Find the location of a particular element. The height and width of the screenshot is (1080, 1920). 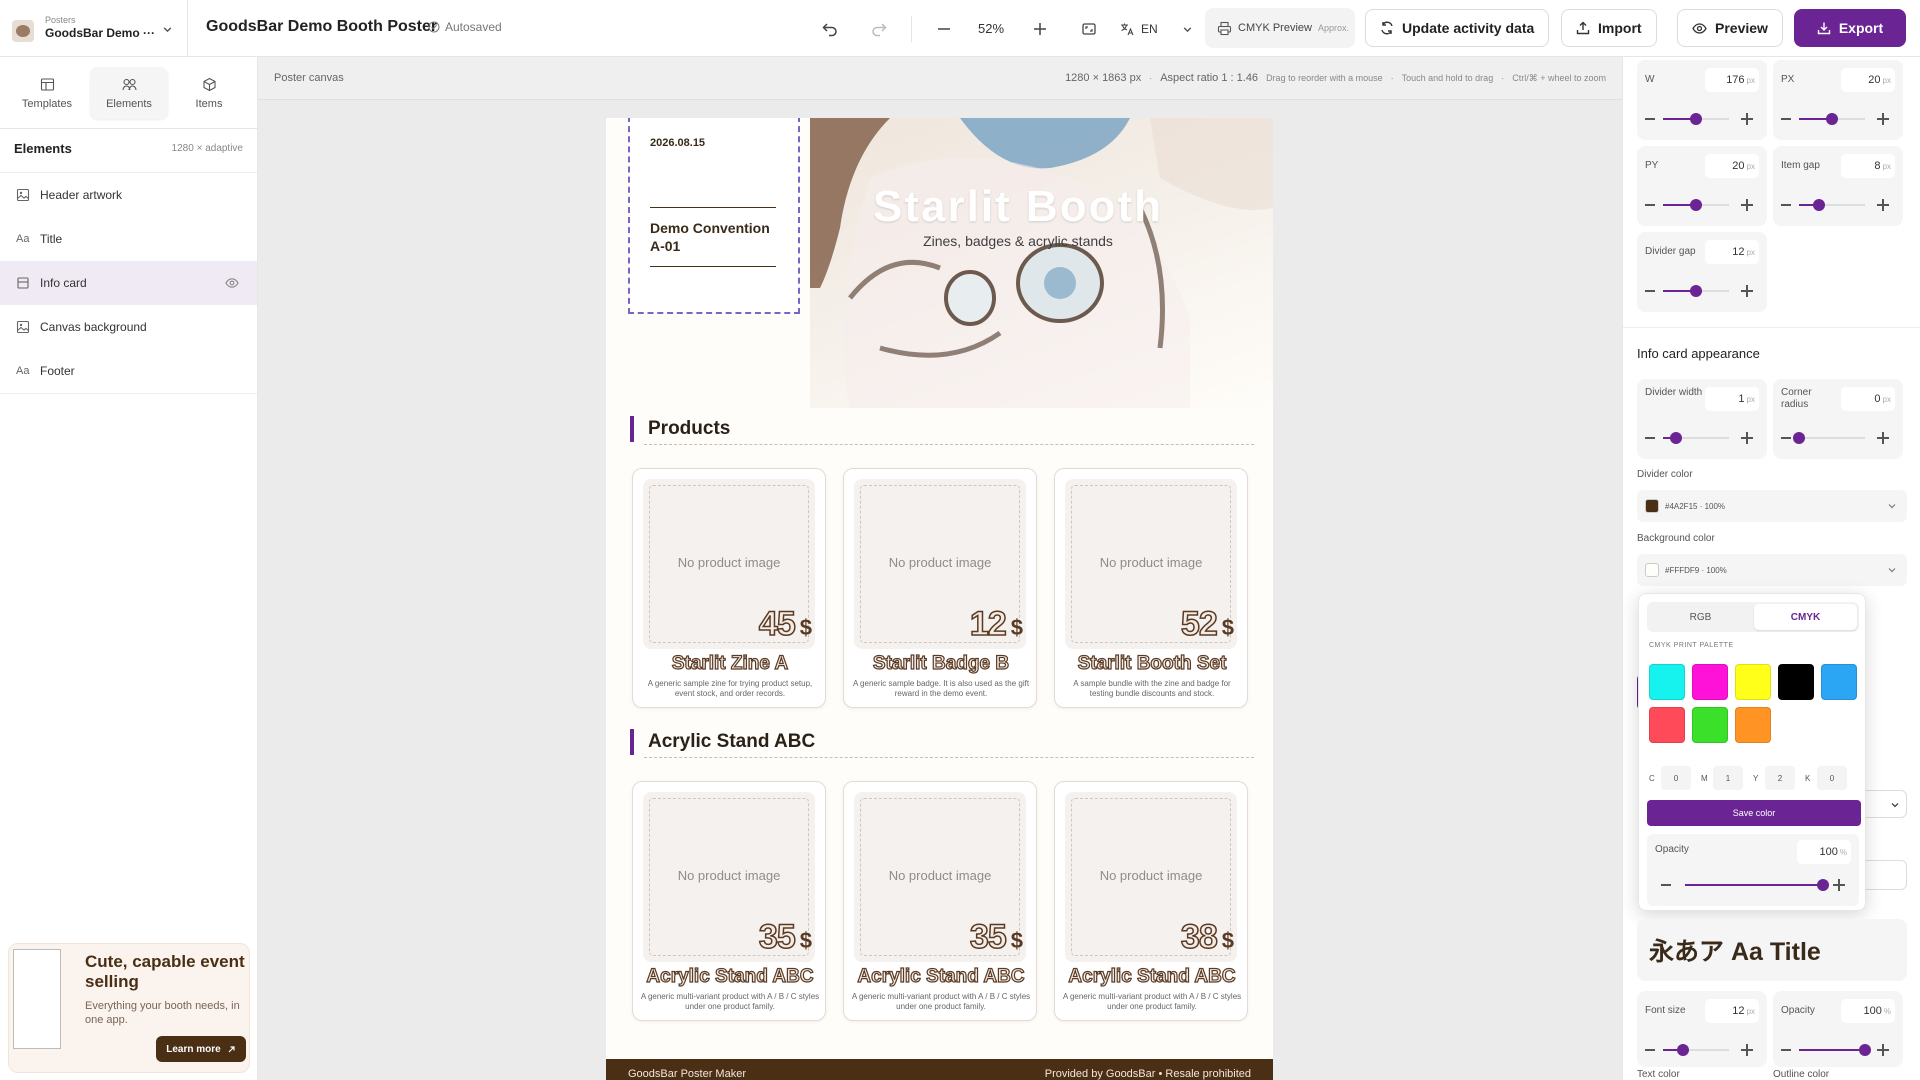

opacity-slider-track is located at coordinates (1754, 885).